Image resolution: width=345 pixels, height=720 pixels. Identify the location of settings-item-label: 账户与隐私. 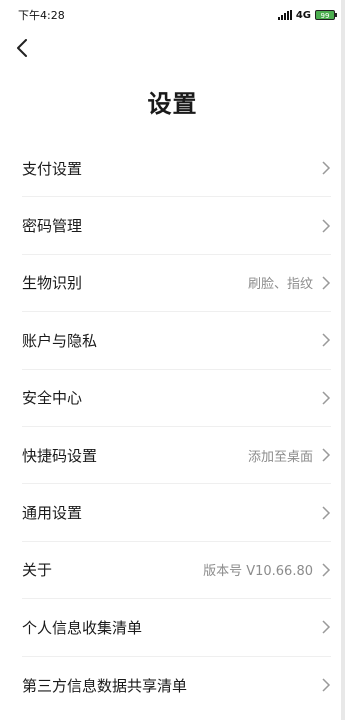
(60, 340).